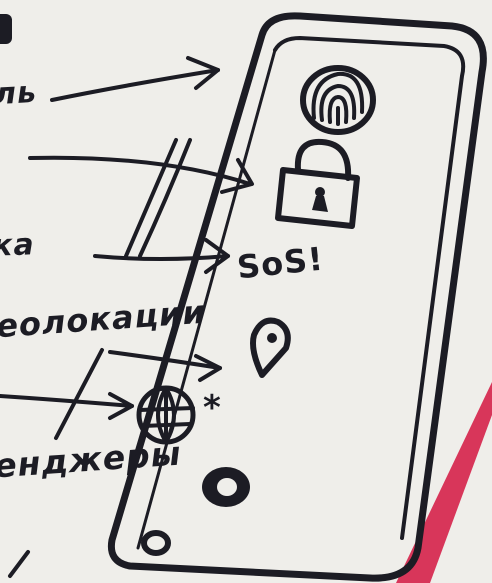 Image resolution: width=492 pixels, height=583 pixels. I want to click on fingerprint-icon, so click(338, 100).